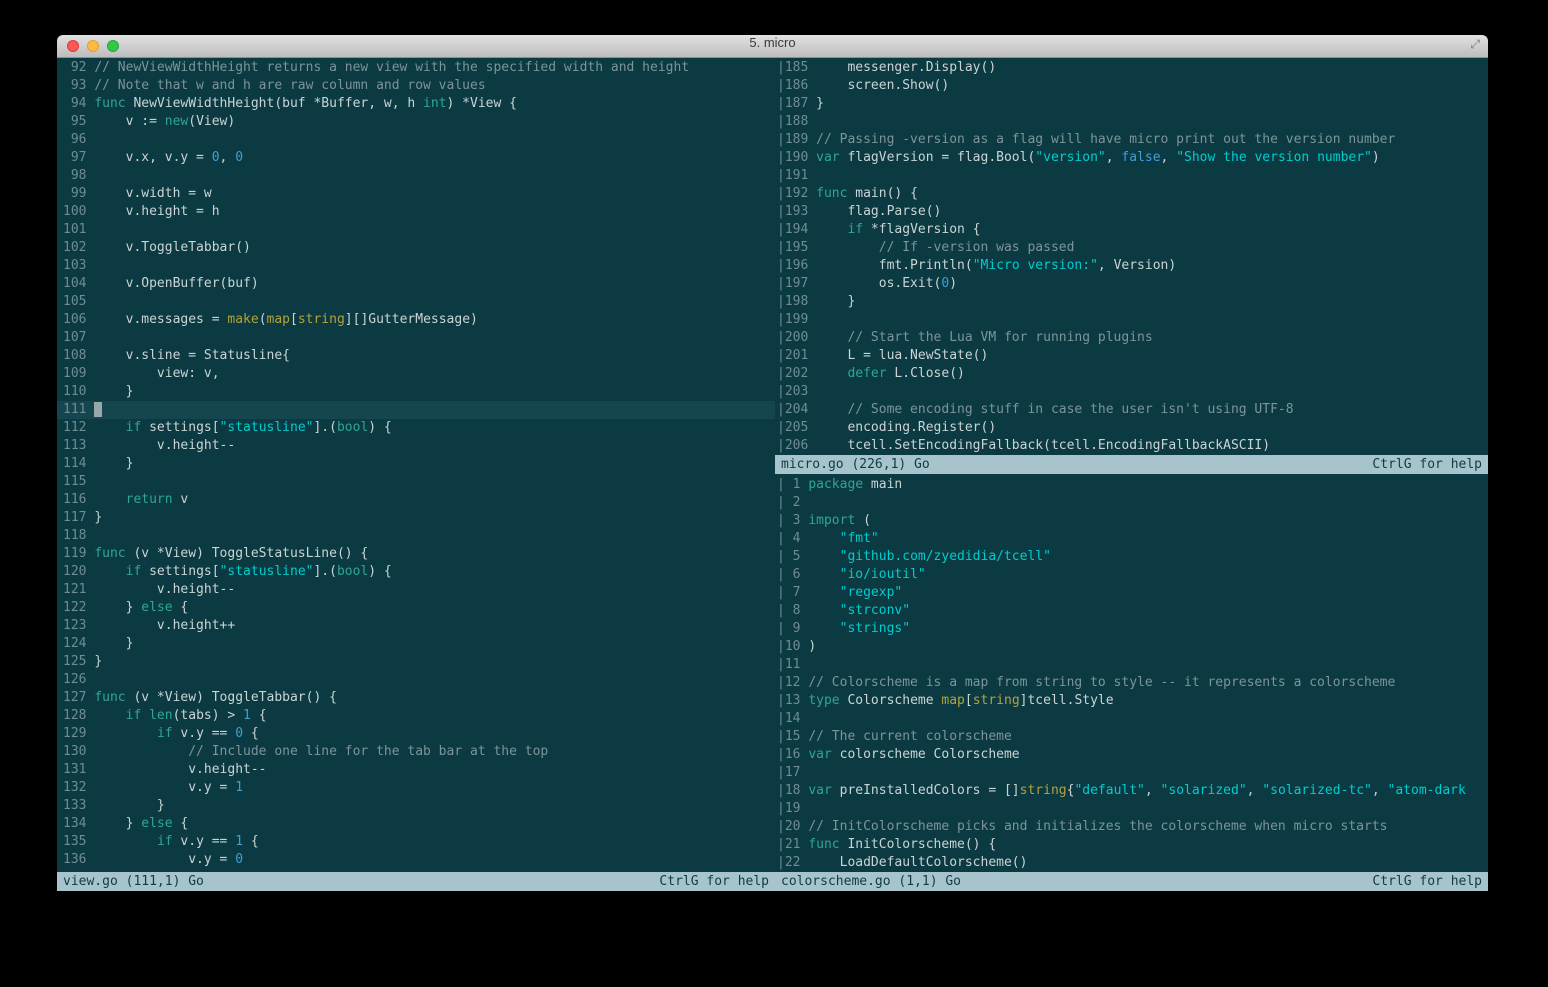  I want to click on code-line: 102 v.ToggleTabbar(), so click(416, 248).